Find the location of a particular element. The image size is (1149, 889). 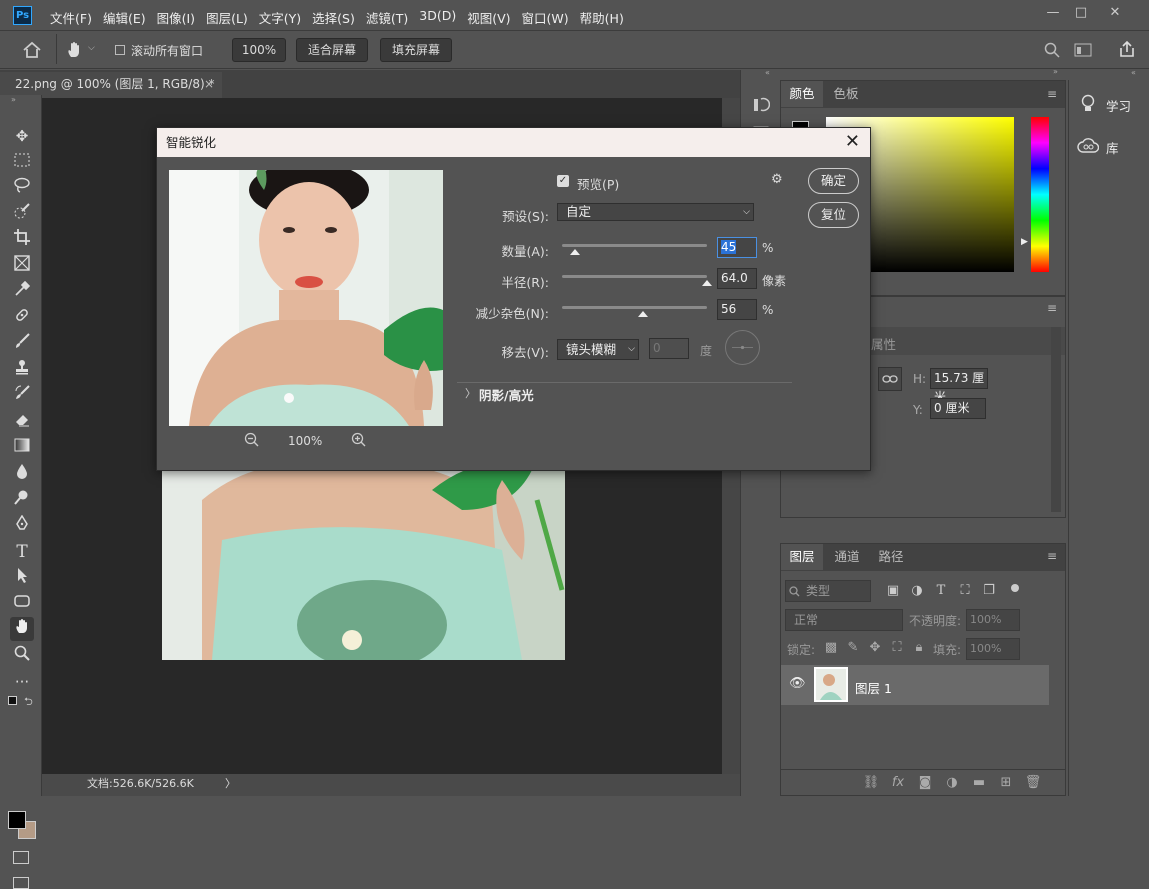

close-tab-icon: × is located at coordinates (209, 84).